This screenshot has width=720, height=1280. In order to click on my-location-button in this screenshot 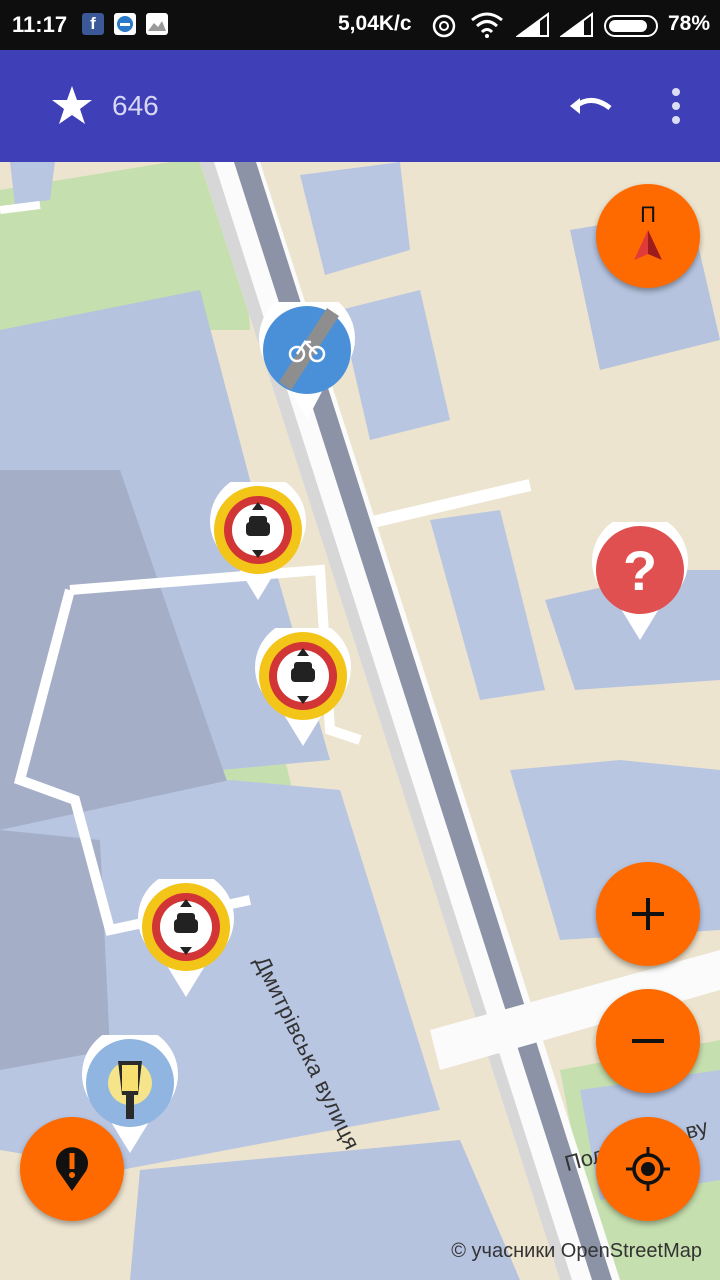, I will do `click(648, 1169)`.